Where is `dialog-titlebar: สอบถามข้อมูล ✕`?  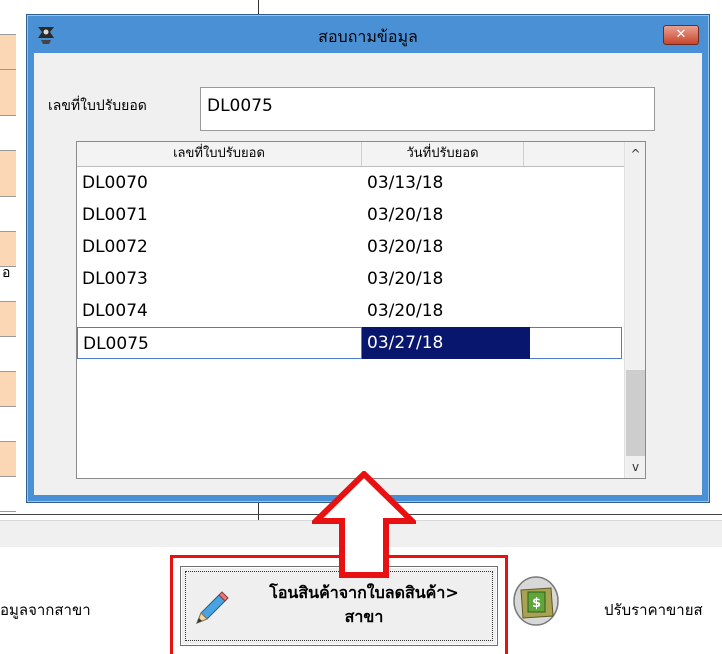
dialog-titlebar: สอบถามข้อมูล ✕ is located at coordinates (368, 34).